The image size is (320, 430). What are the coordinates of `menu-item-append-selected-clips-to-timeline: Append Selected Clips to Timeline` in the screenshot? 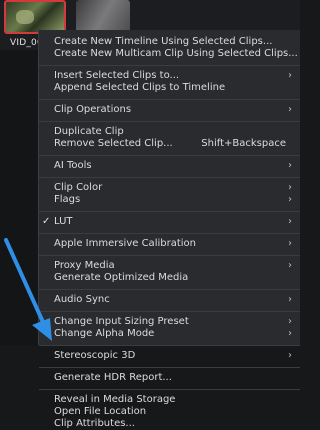 It's located at (169, 88).